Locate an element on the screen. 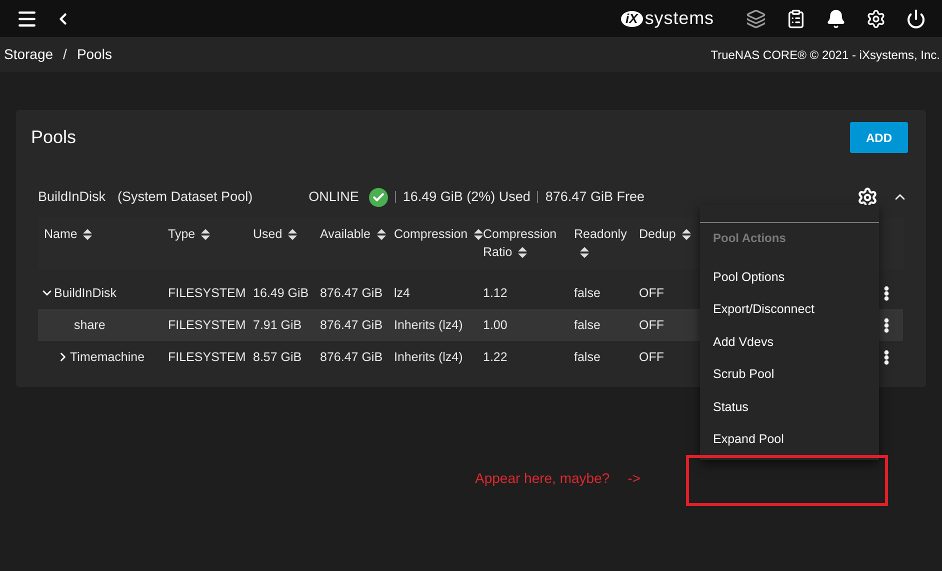  layers-icon is located at coordinates (756, 18).